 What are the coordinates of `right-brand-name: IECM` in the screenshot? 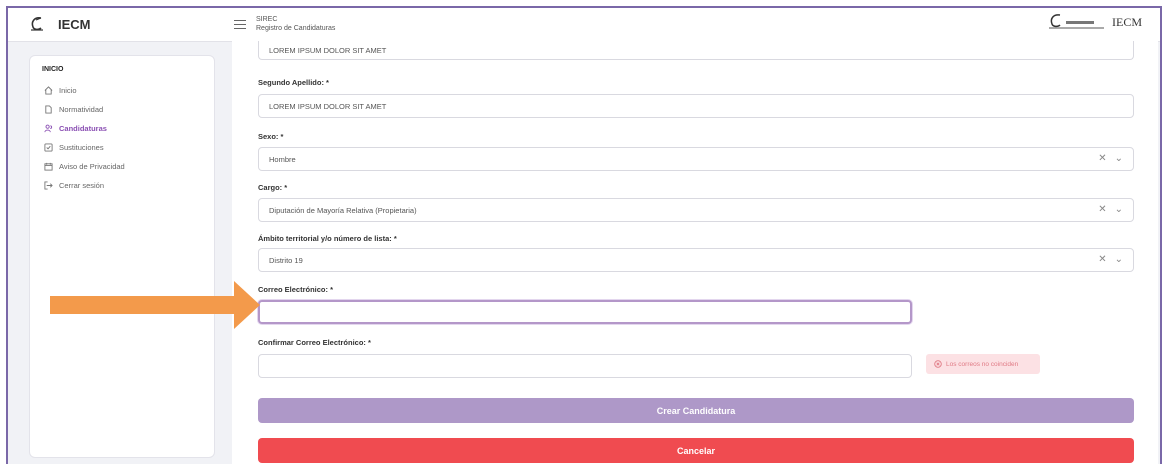 It's located at (1127, 21).